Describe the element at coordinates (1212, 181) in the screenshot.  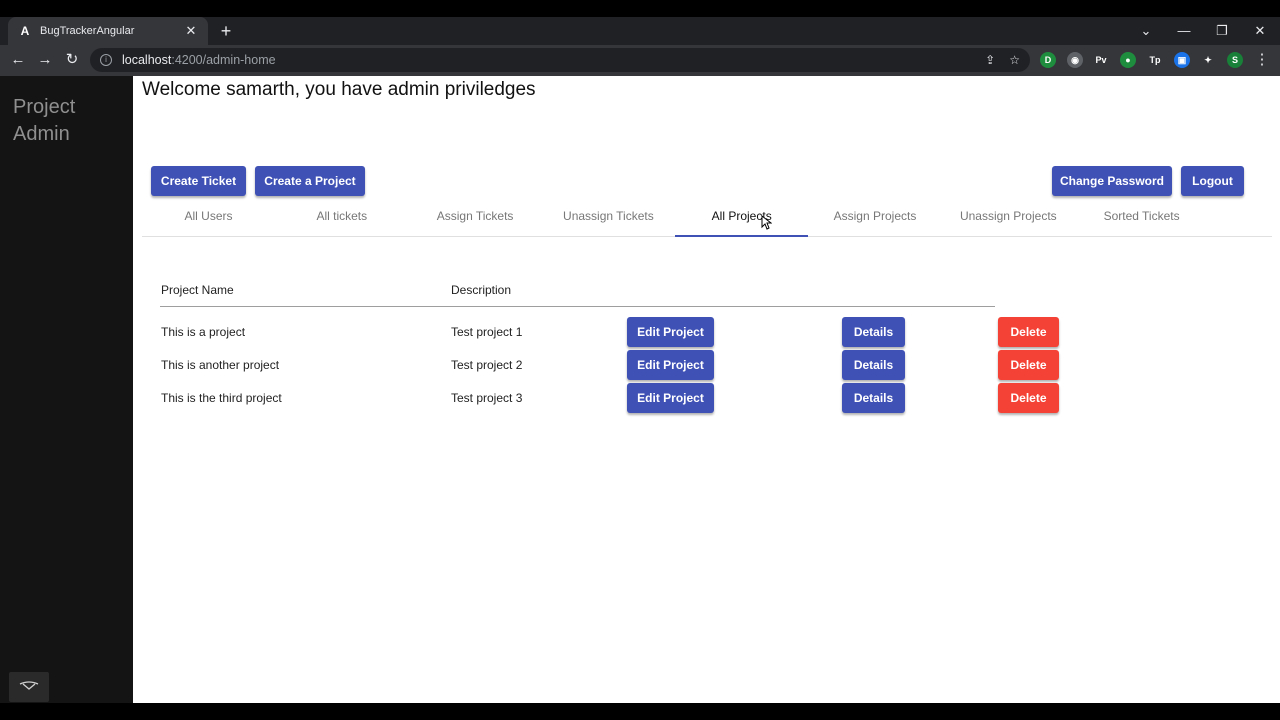
I see `logout-button: Logout` at that location.